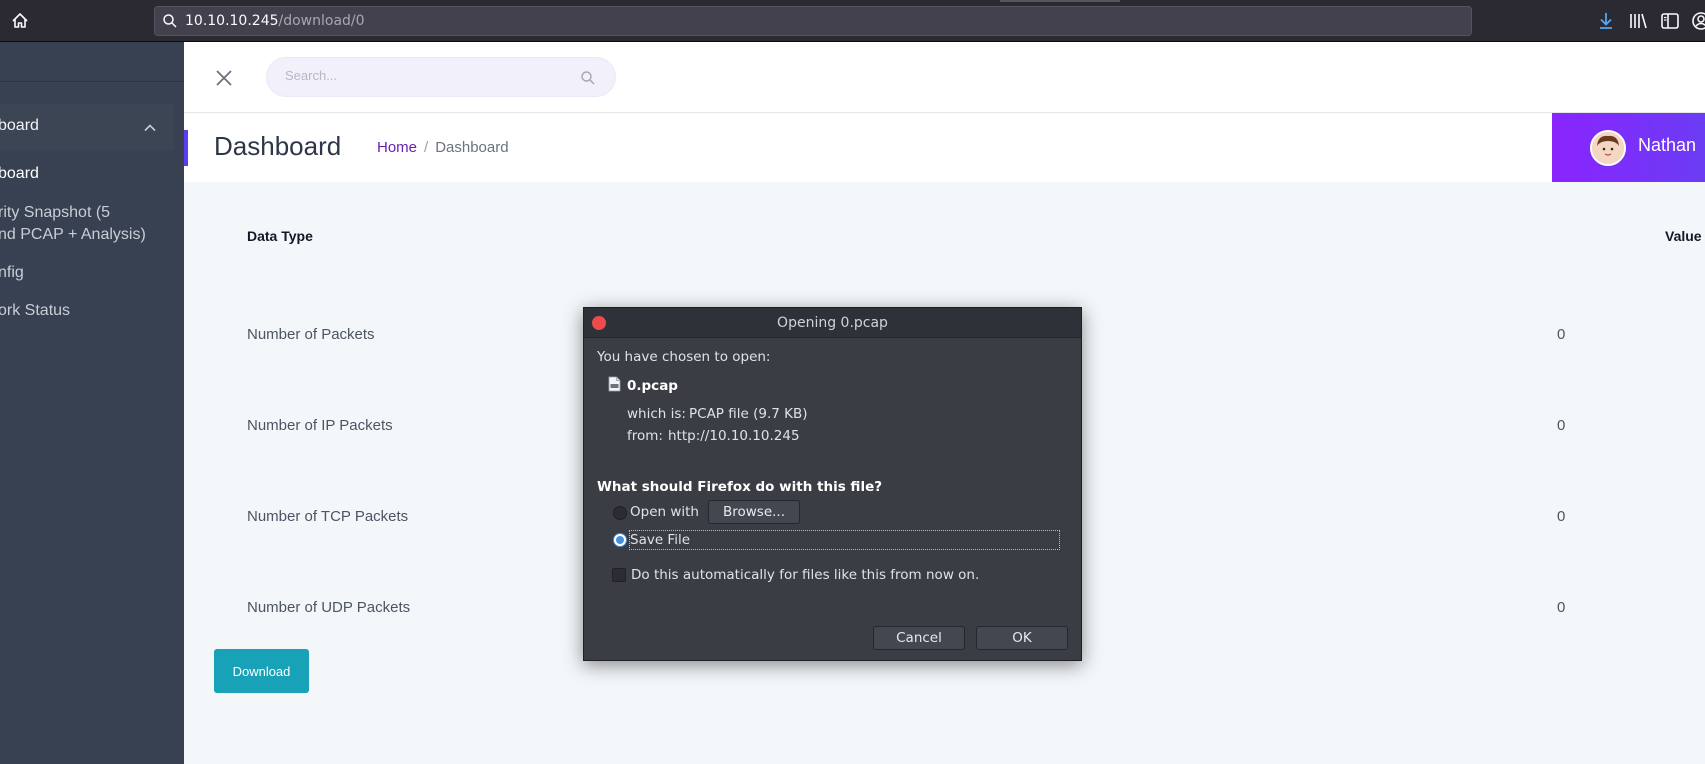 Image resolution: width=1705 pixels, height=764 pixels. I want to click on downloads-icon, so click(1606, 21).